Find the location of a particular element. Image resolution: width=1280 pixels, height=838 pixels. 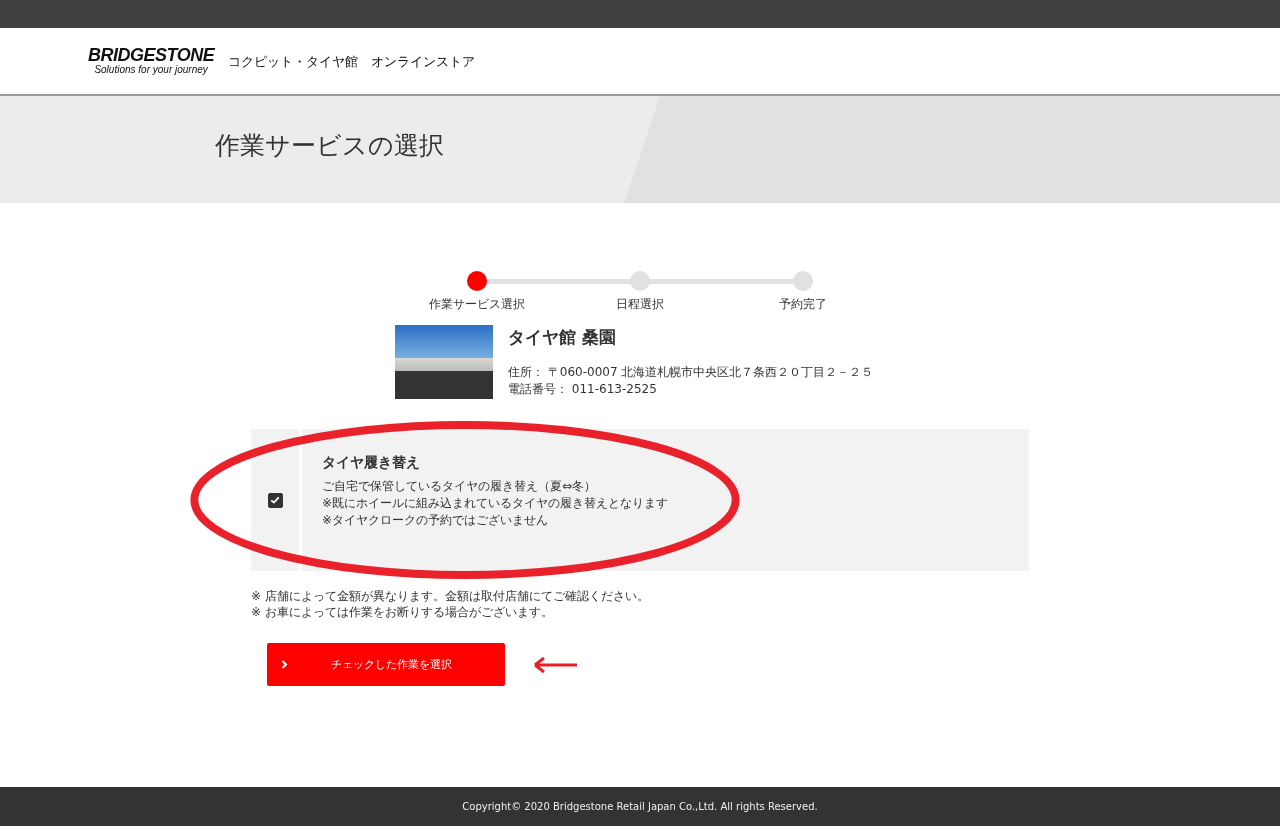

option-description: ※既にホイールに組み込まれているタイヤの履き替えとなります is located at coordinates (495, 503).